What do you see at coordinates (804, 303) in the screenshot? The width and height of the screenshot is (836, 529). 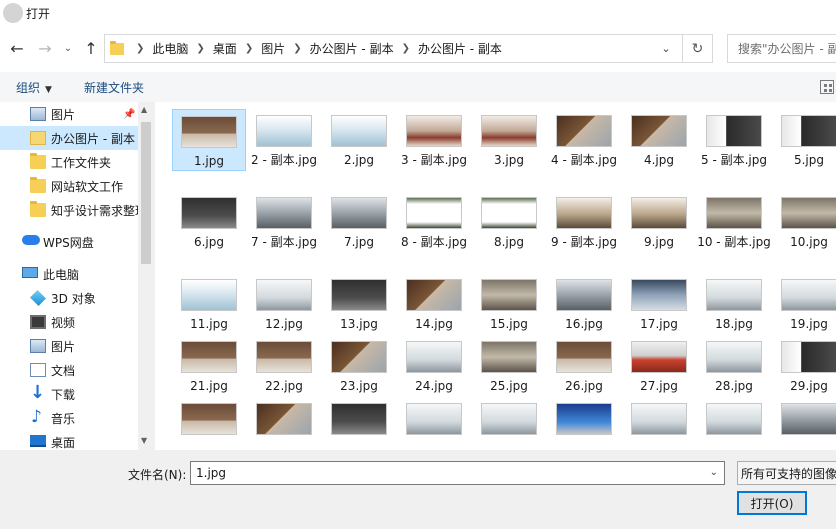 I see `file-item: 19.jpg` at bounding box center [804, 303].